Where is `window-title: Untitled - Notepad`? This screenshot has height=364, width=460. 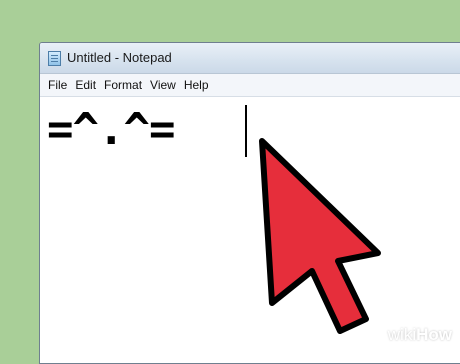 window-title: Untitled - Notepad is located at coordinates (119, 57).